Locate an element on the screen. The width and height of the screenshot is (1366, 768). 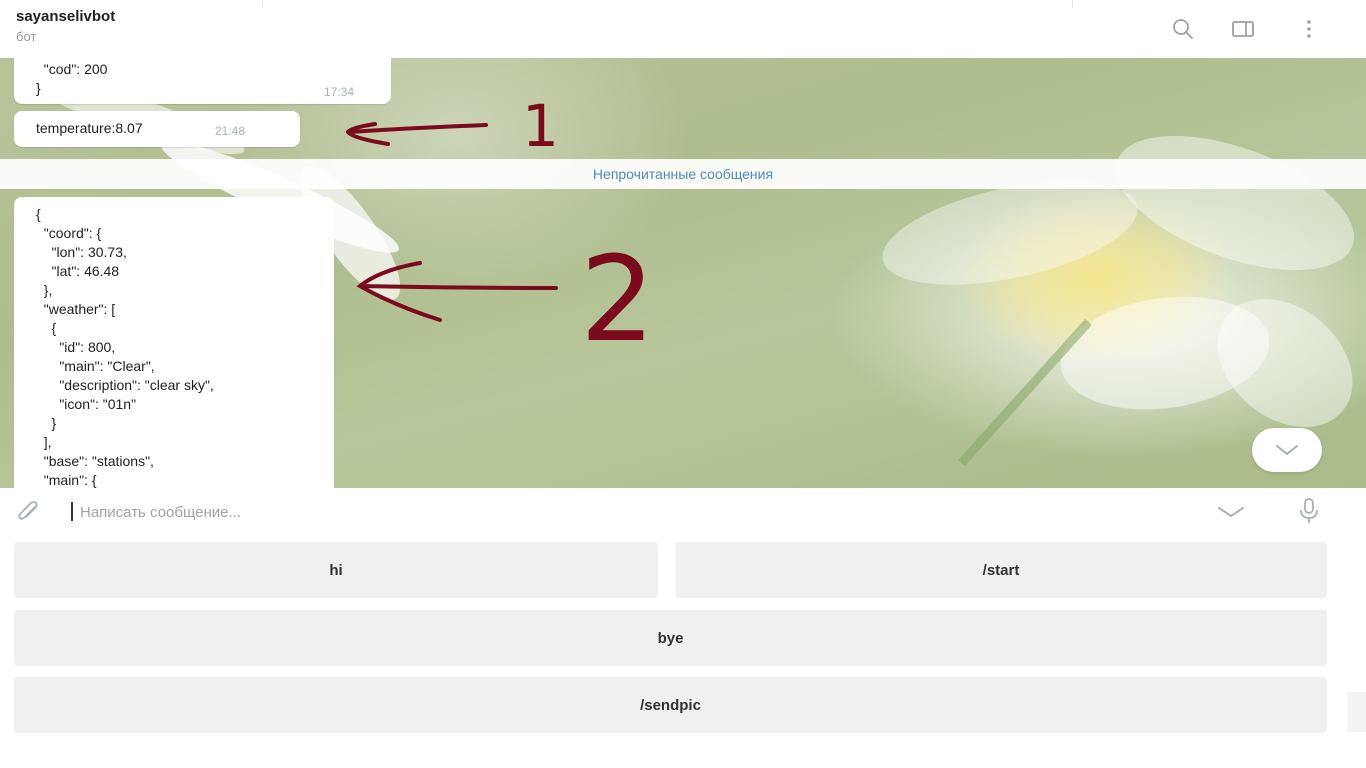
unread-messages-divider: Непрочитанные сообщения is located at coordinates (683, 174).